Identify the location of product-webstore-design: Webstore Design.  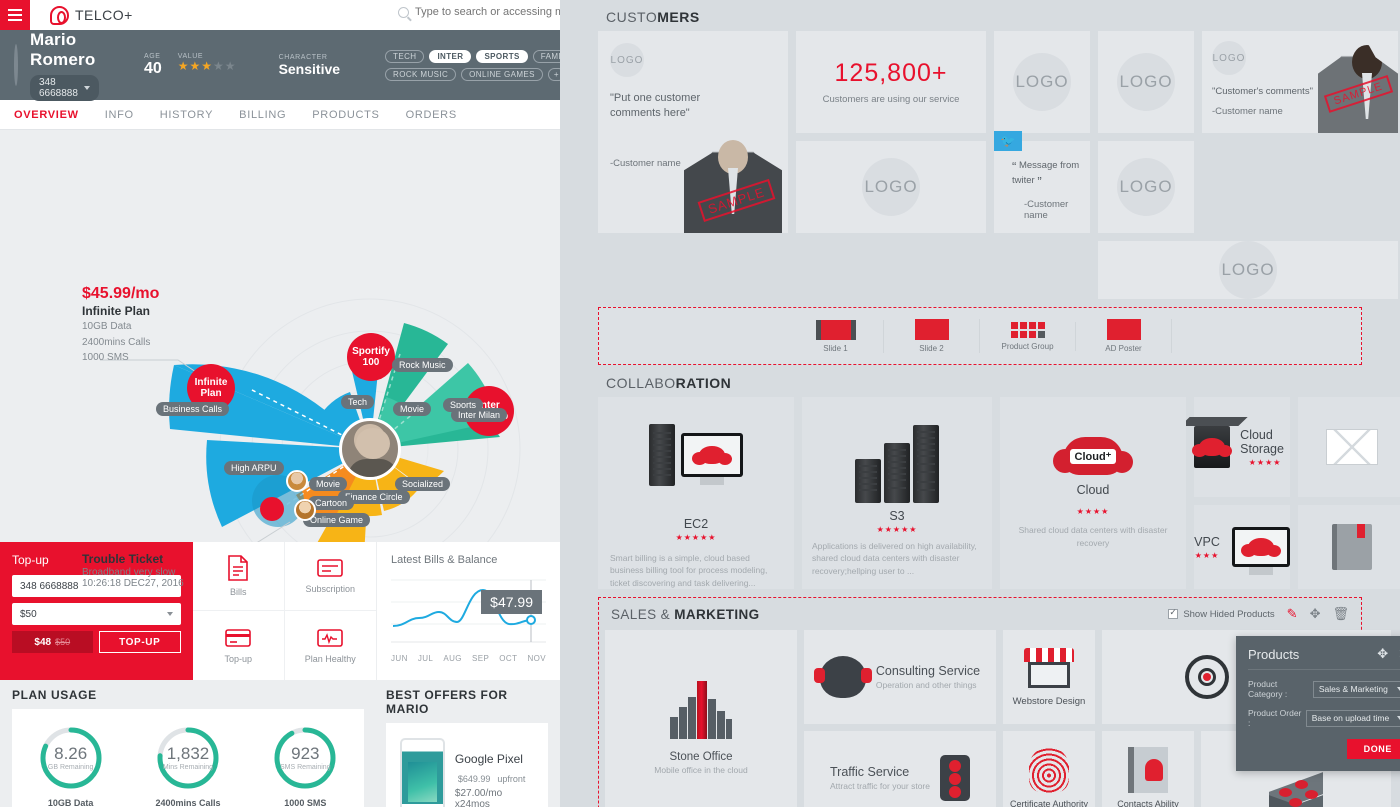
(1049, 677).